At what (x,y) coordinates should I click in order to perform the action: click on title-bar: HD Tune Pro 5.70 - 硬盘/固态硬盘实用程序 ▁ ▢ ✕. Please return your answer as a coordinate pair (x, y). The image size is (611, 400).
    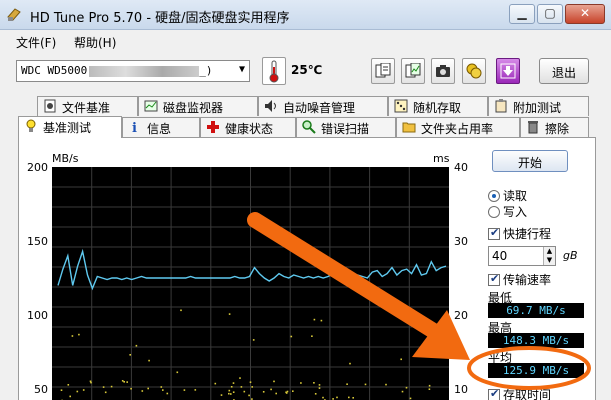
    Looking at the image, I should click on (305, 15).